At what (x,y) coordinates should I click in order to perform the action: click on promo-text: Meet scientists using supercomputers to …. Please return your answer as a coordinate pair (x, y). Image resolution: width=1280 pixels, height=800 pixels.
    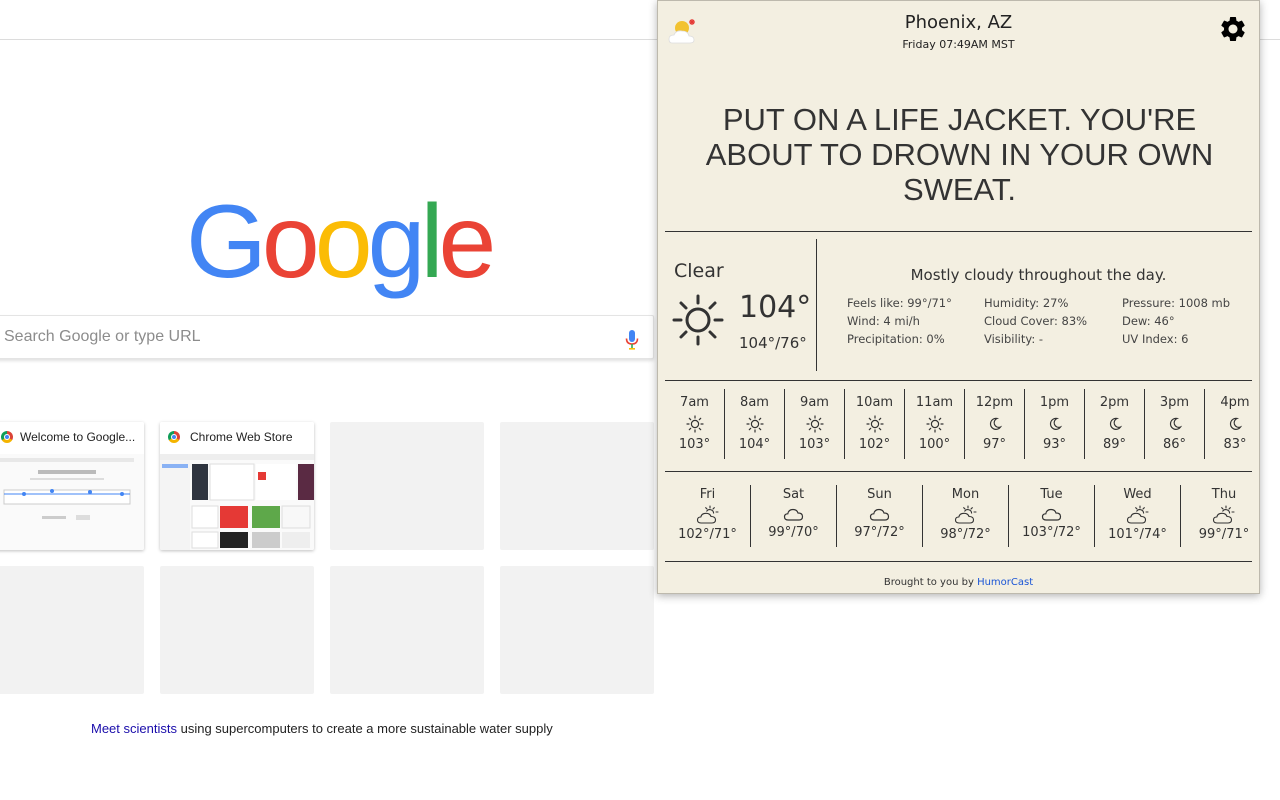
    Looking at the image, I should click on (322, 728).